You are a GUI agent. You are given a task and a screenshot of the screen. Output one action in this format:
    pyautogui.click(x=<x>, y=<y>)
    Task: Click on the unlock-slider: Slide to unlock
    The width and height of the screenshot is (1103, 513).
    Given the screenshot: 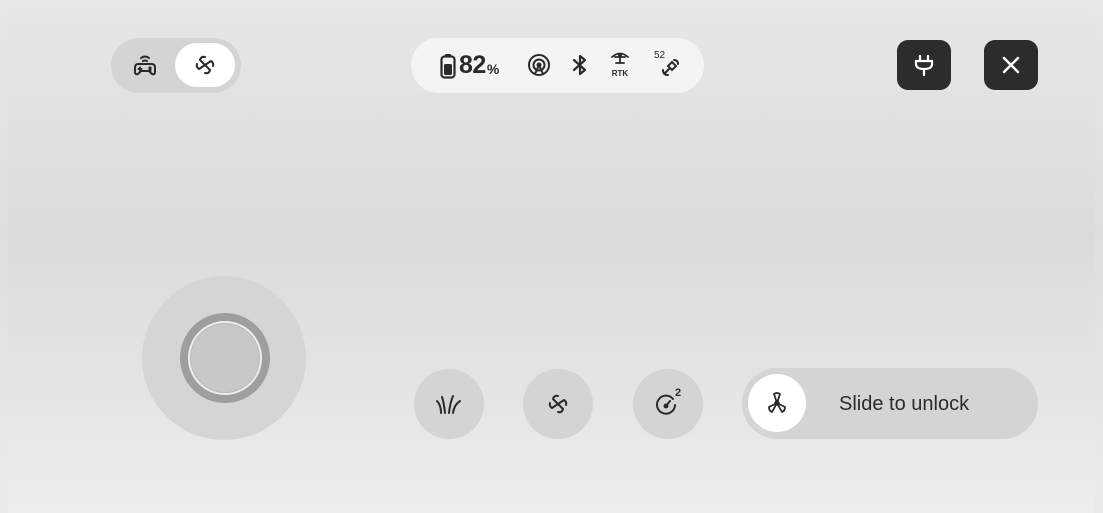 What is the action you would take?
    pyautogui.click(x=890, y=403)
    